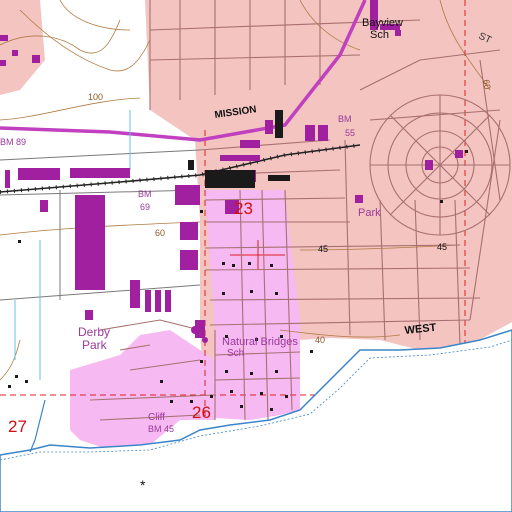 This screenshot has height=512, width=512. What do you see at coordinates (94, 332) in the screenshot?
I see `derby-label: Derby` at bounding box center [94, 332].